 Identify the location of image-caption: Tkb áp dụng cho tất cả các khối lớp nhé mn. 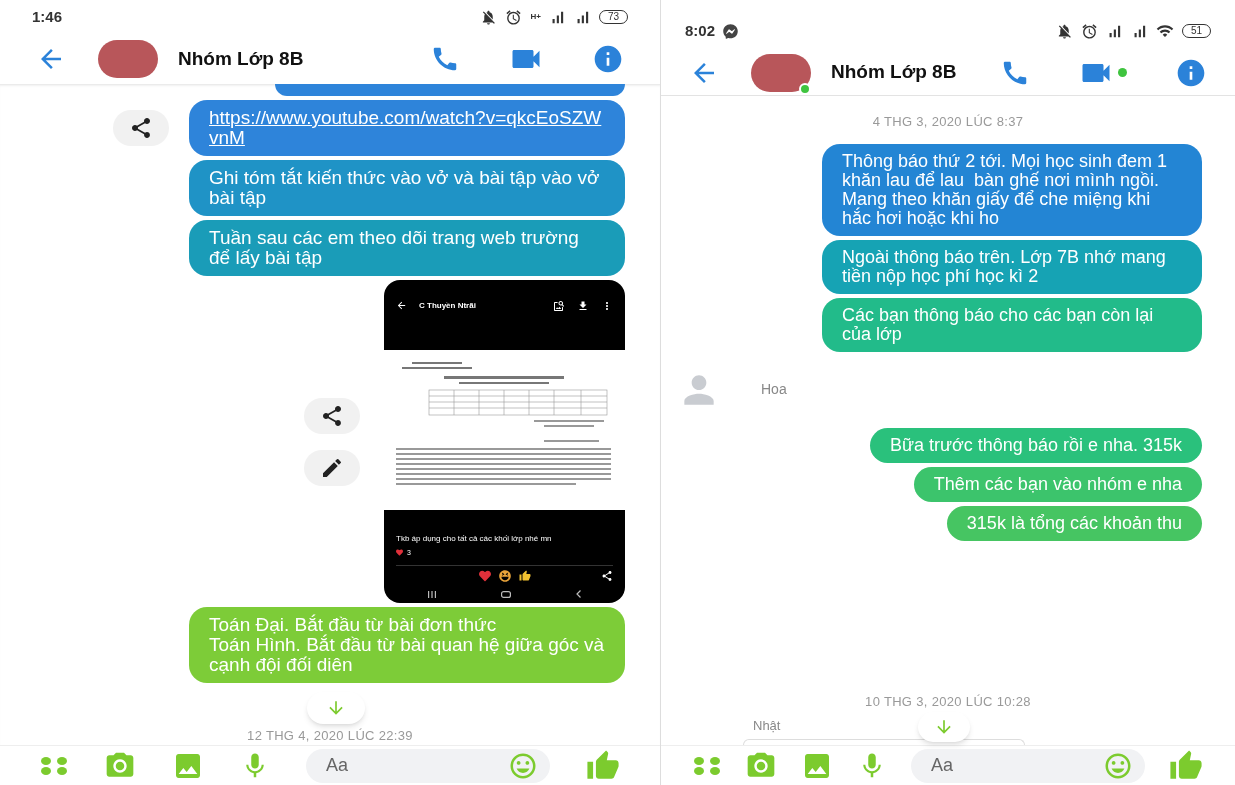
(474, 539).